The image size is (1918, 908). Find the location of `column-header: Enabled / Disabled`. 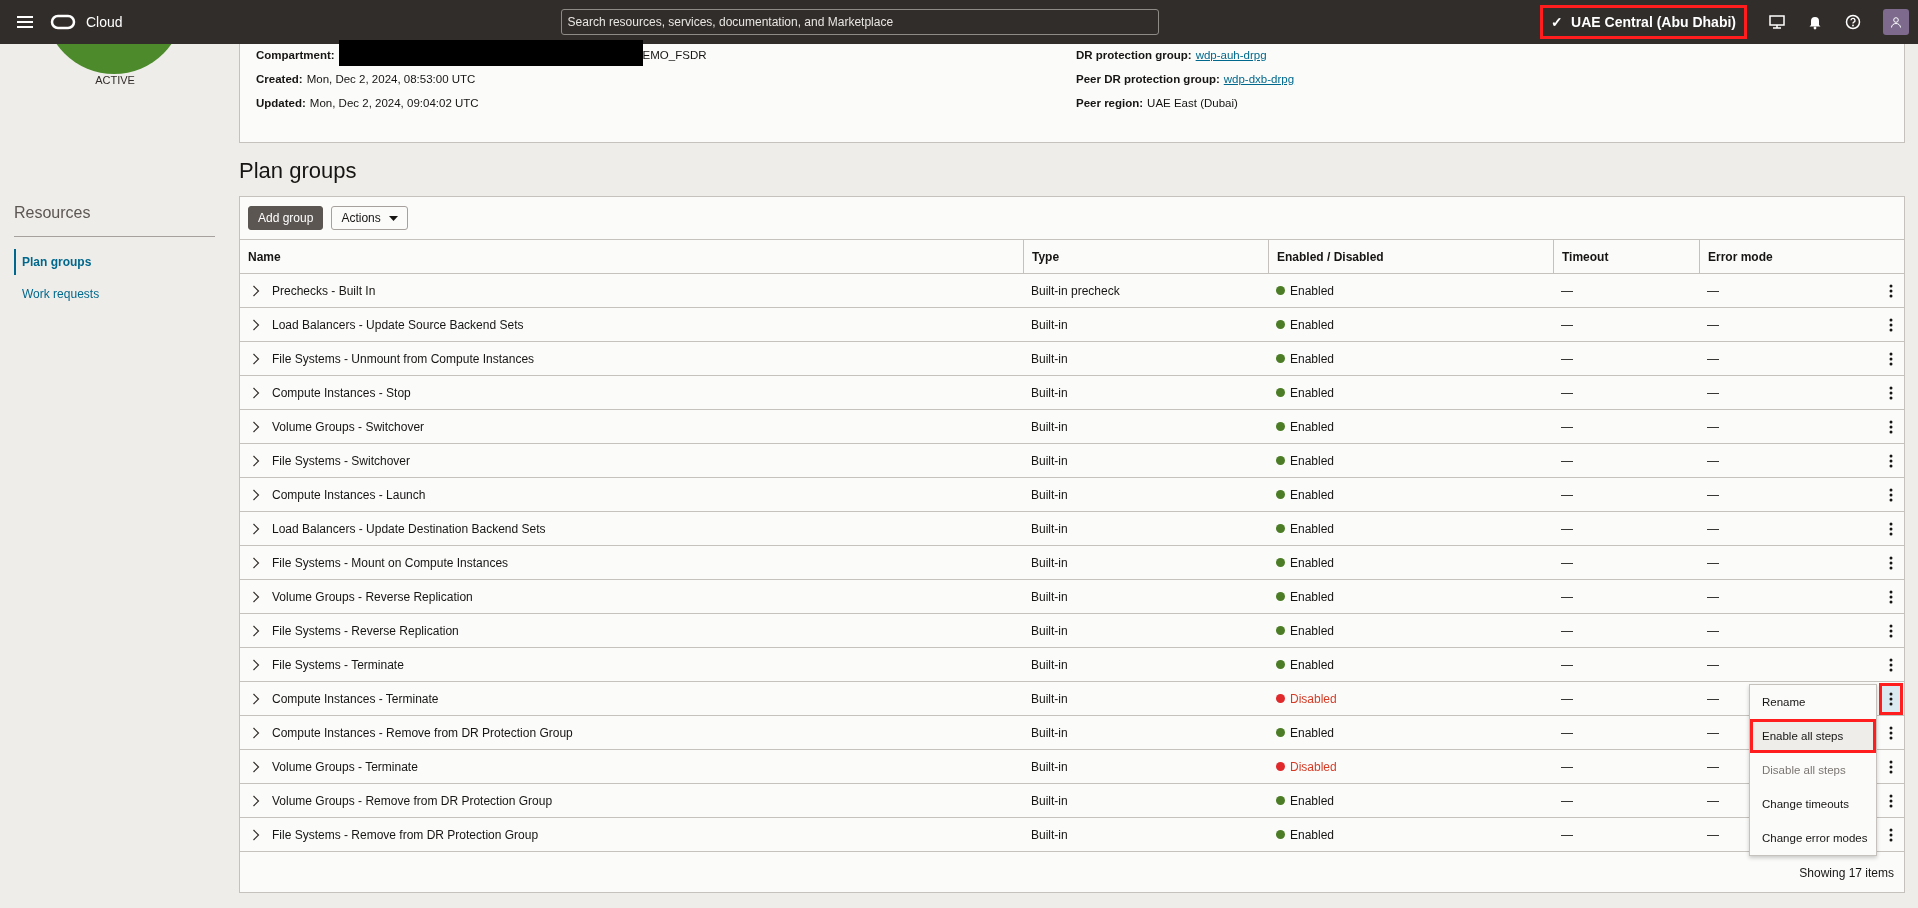

column-header: Enabled / Disabled is located at coordinates (1410, 256).